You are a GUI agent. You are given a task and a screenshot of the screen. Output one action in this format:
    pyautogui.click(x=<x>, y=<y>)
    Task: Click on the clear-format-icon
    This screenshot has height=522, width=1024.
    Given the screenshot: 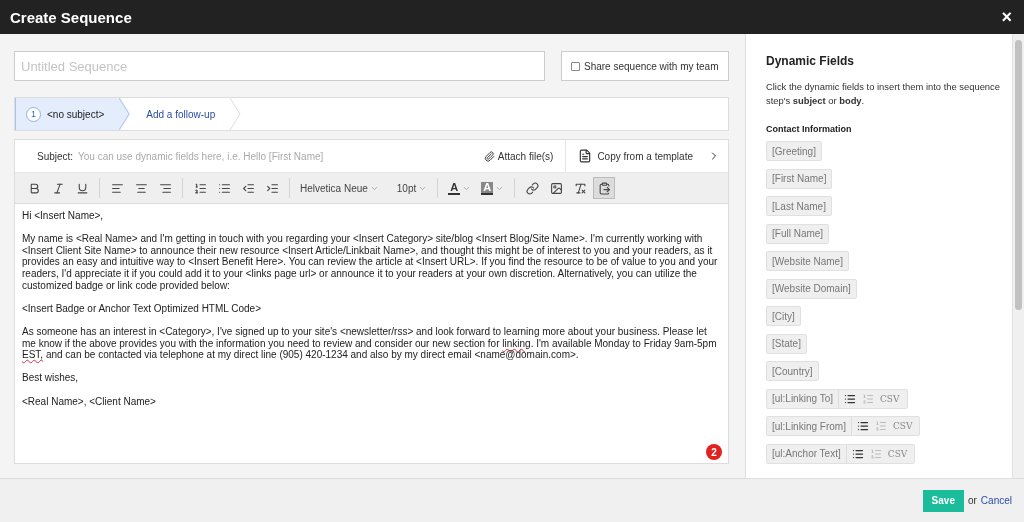 What is the action you would take?
    pyautogui.click(x=580, y=188)
    